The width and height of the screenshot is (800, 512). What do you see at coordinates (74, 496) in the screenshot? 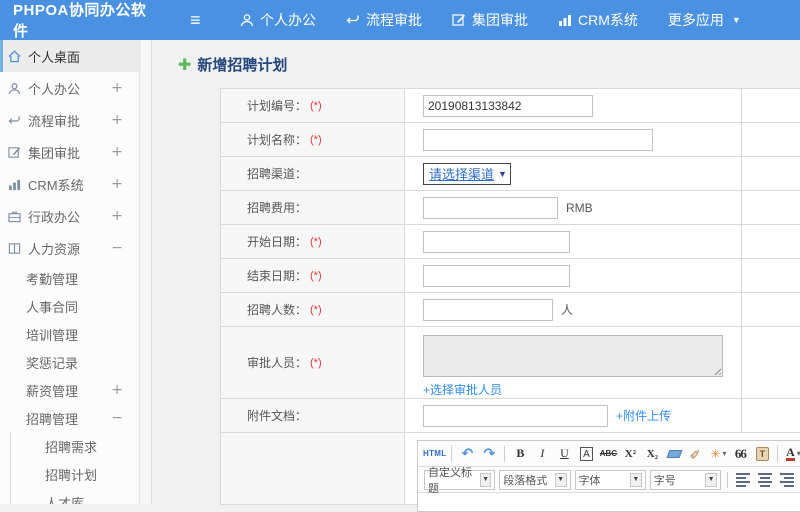
I see `sidebar-item-talent-pool: 人才库` at bounding box center [74, 496].